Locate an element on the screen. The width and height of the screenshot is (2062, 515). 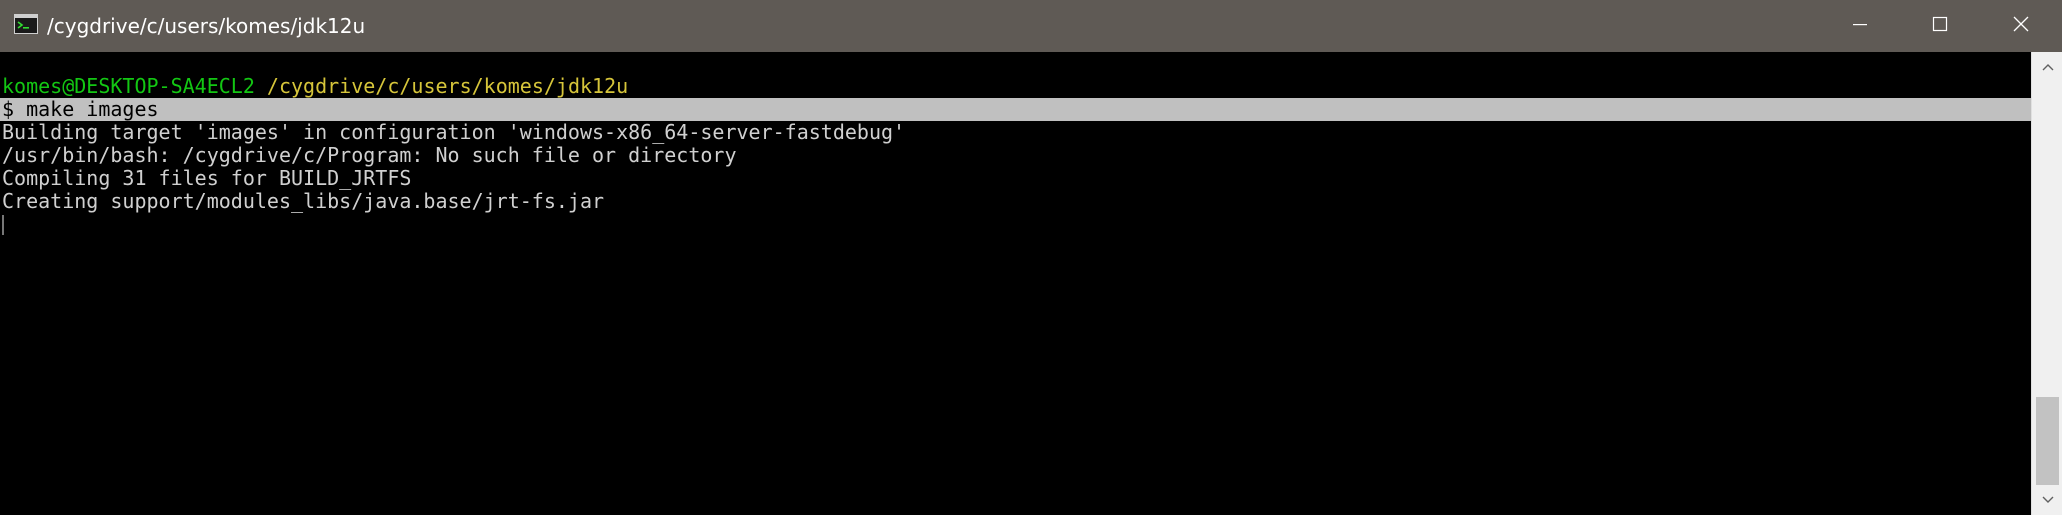
title-bar: /cygdrive/c/users/komes/jdk12u is located at coordinates (1031, 26).